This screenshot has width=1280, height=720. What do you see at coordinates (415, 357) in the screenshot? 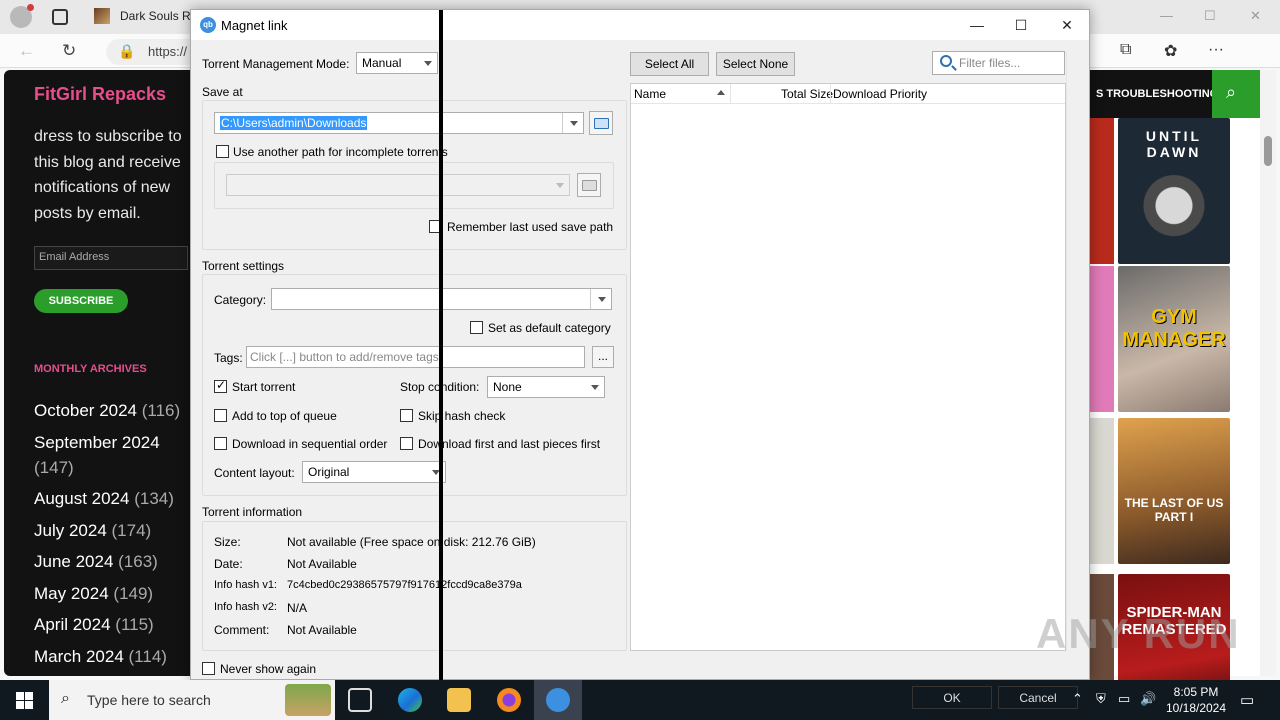
I see `tags-field: Click [...] button to add/remove tags.` at bounding box center [415, 357].